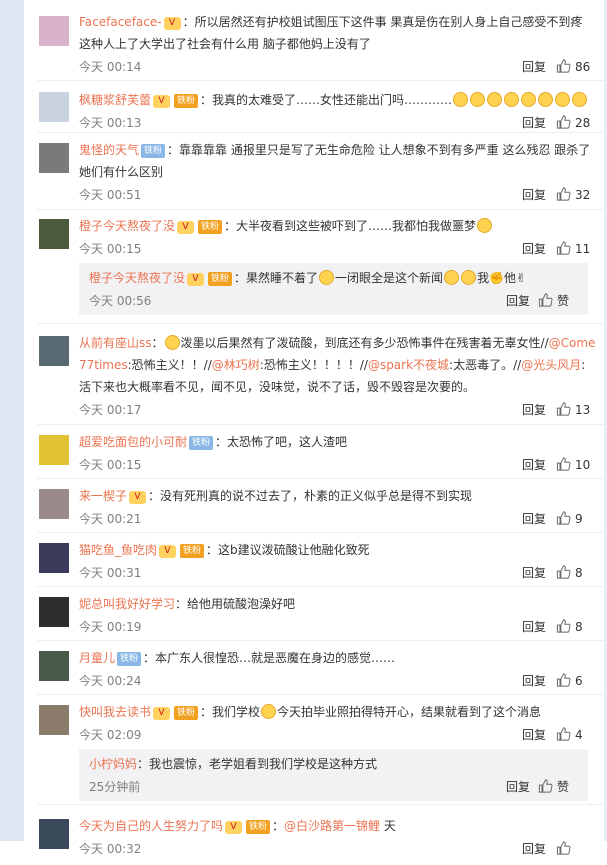 The image size is (607, 865). I want to click on sub-reply-meta: 今天 00:56 回复 赞, so click(338, 301).